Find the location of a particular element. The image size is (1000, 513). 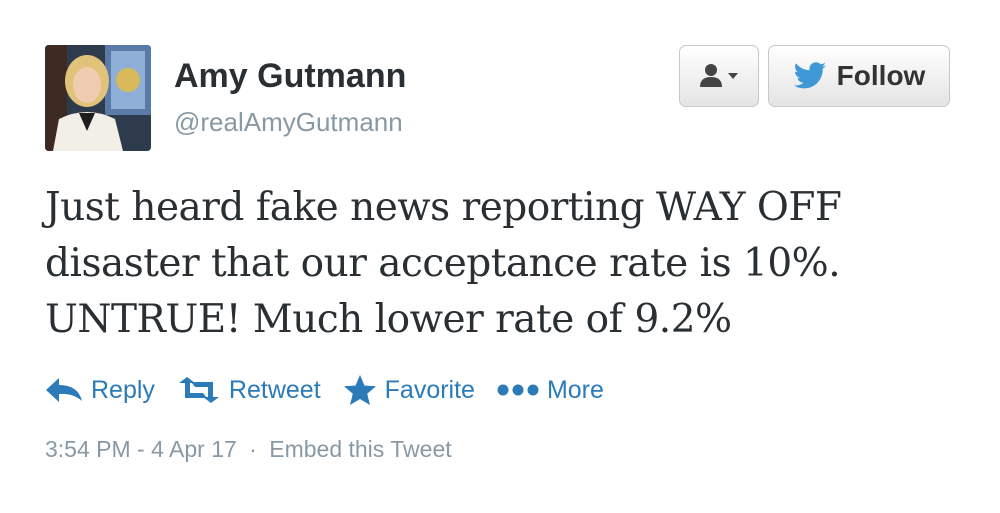

user-screen-name: @realAmyGutmann is located at coordinates (288, 122).